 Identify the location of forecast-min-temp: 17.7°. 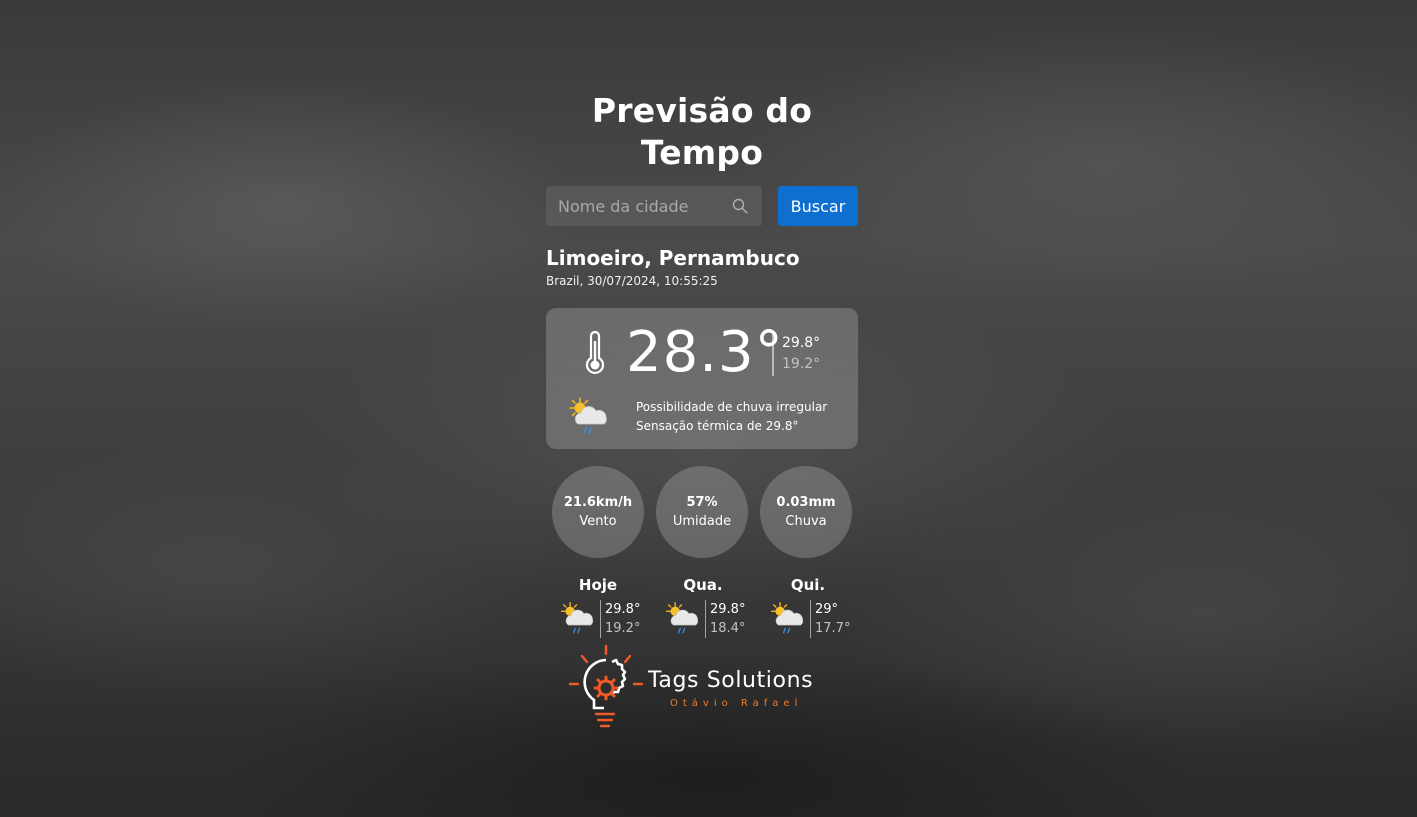
(833, 628).